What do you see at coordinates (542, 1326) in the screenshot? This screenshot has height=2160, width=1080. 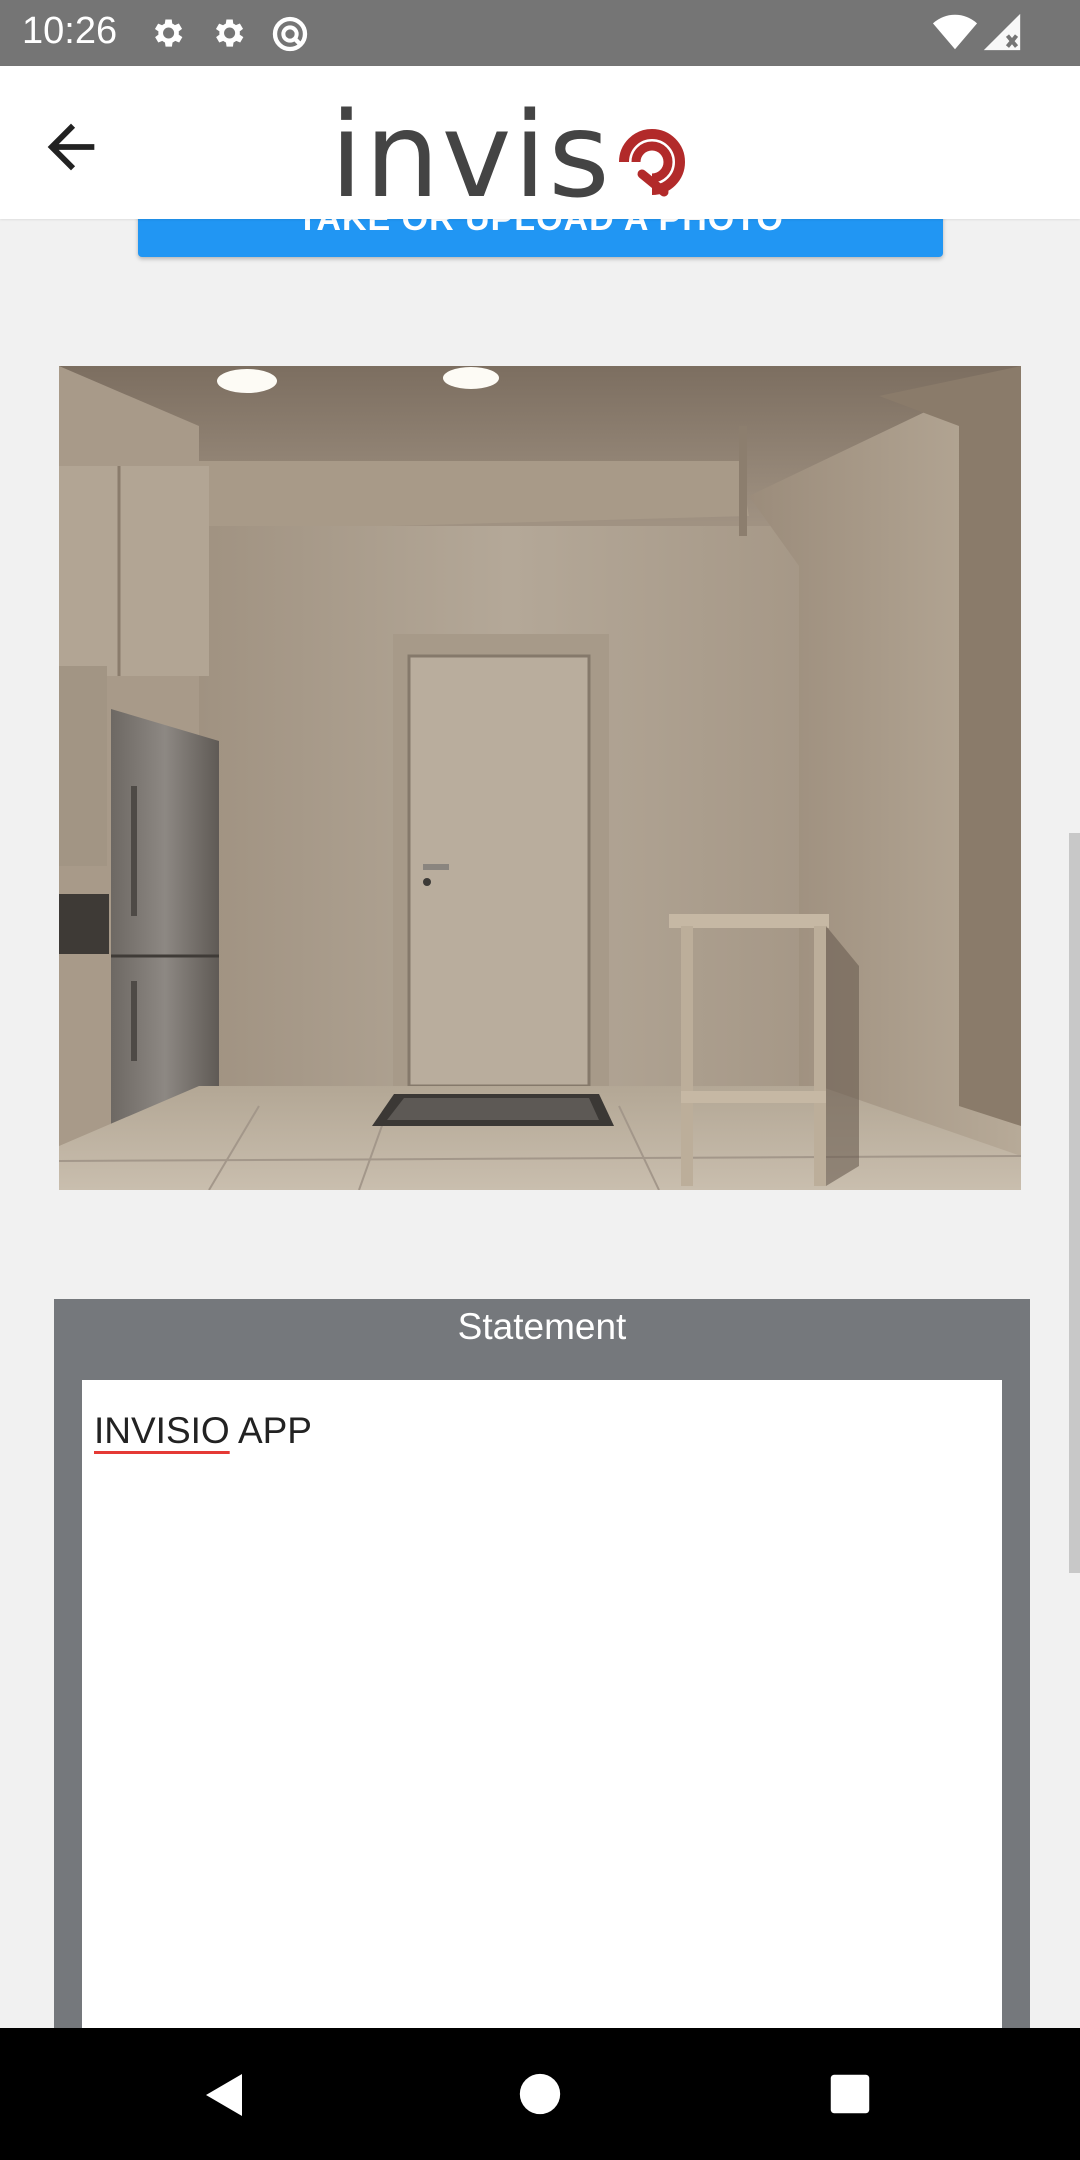 I see `statement-title: Statement` at bounding box center [542, 1326].